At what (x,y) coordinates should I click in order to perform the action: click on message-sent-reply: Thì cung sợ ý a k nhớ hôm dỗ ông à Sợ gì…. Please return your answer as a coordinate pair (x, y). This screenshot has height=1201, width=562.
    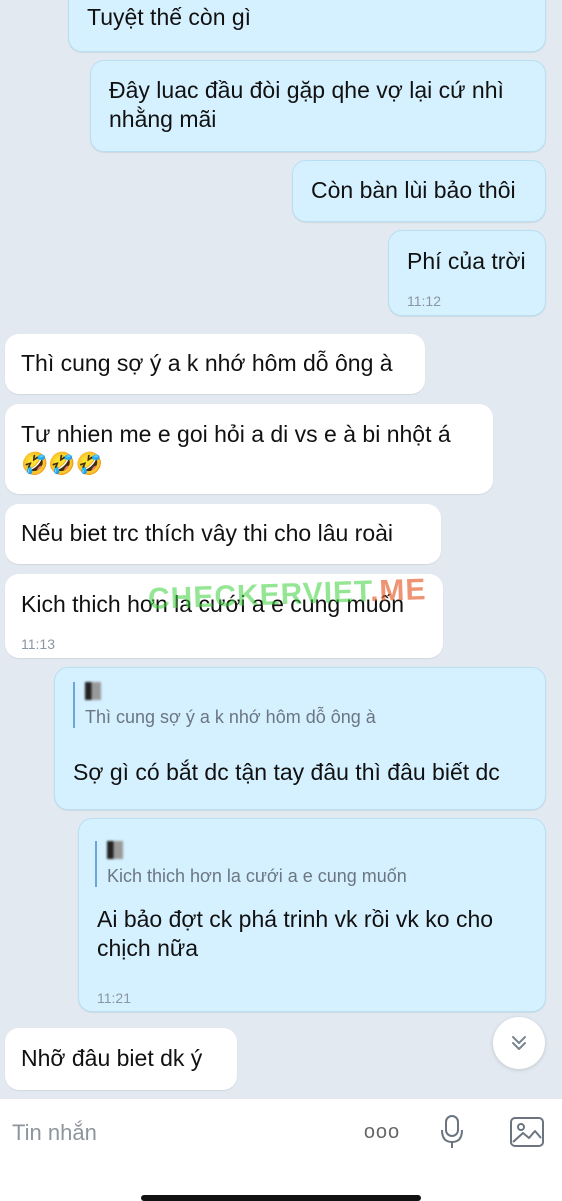
    Looking at the image, I should click on (300, 738).